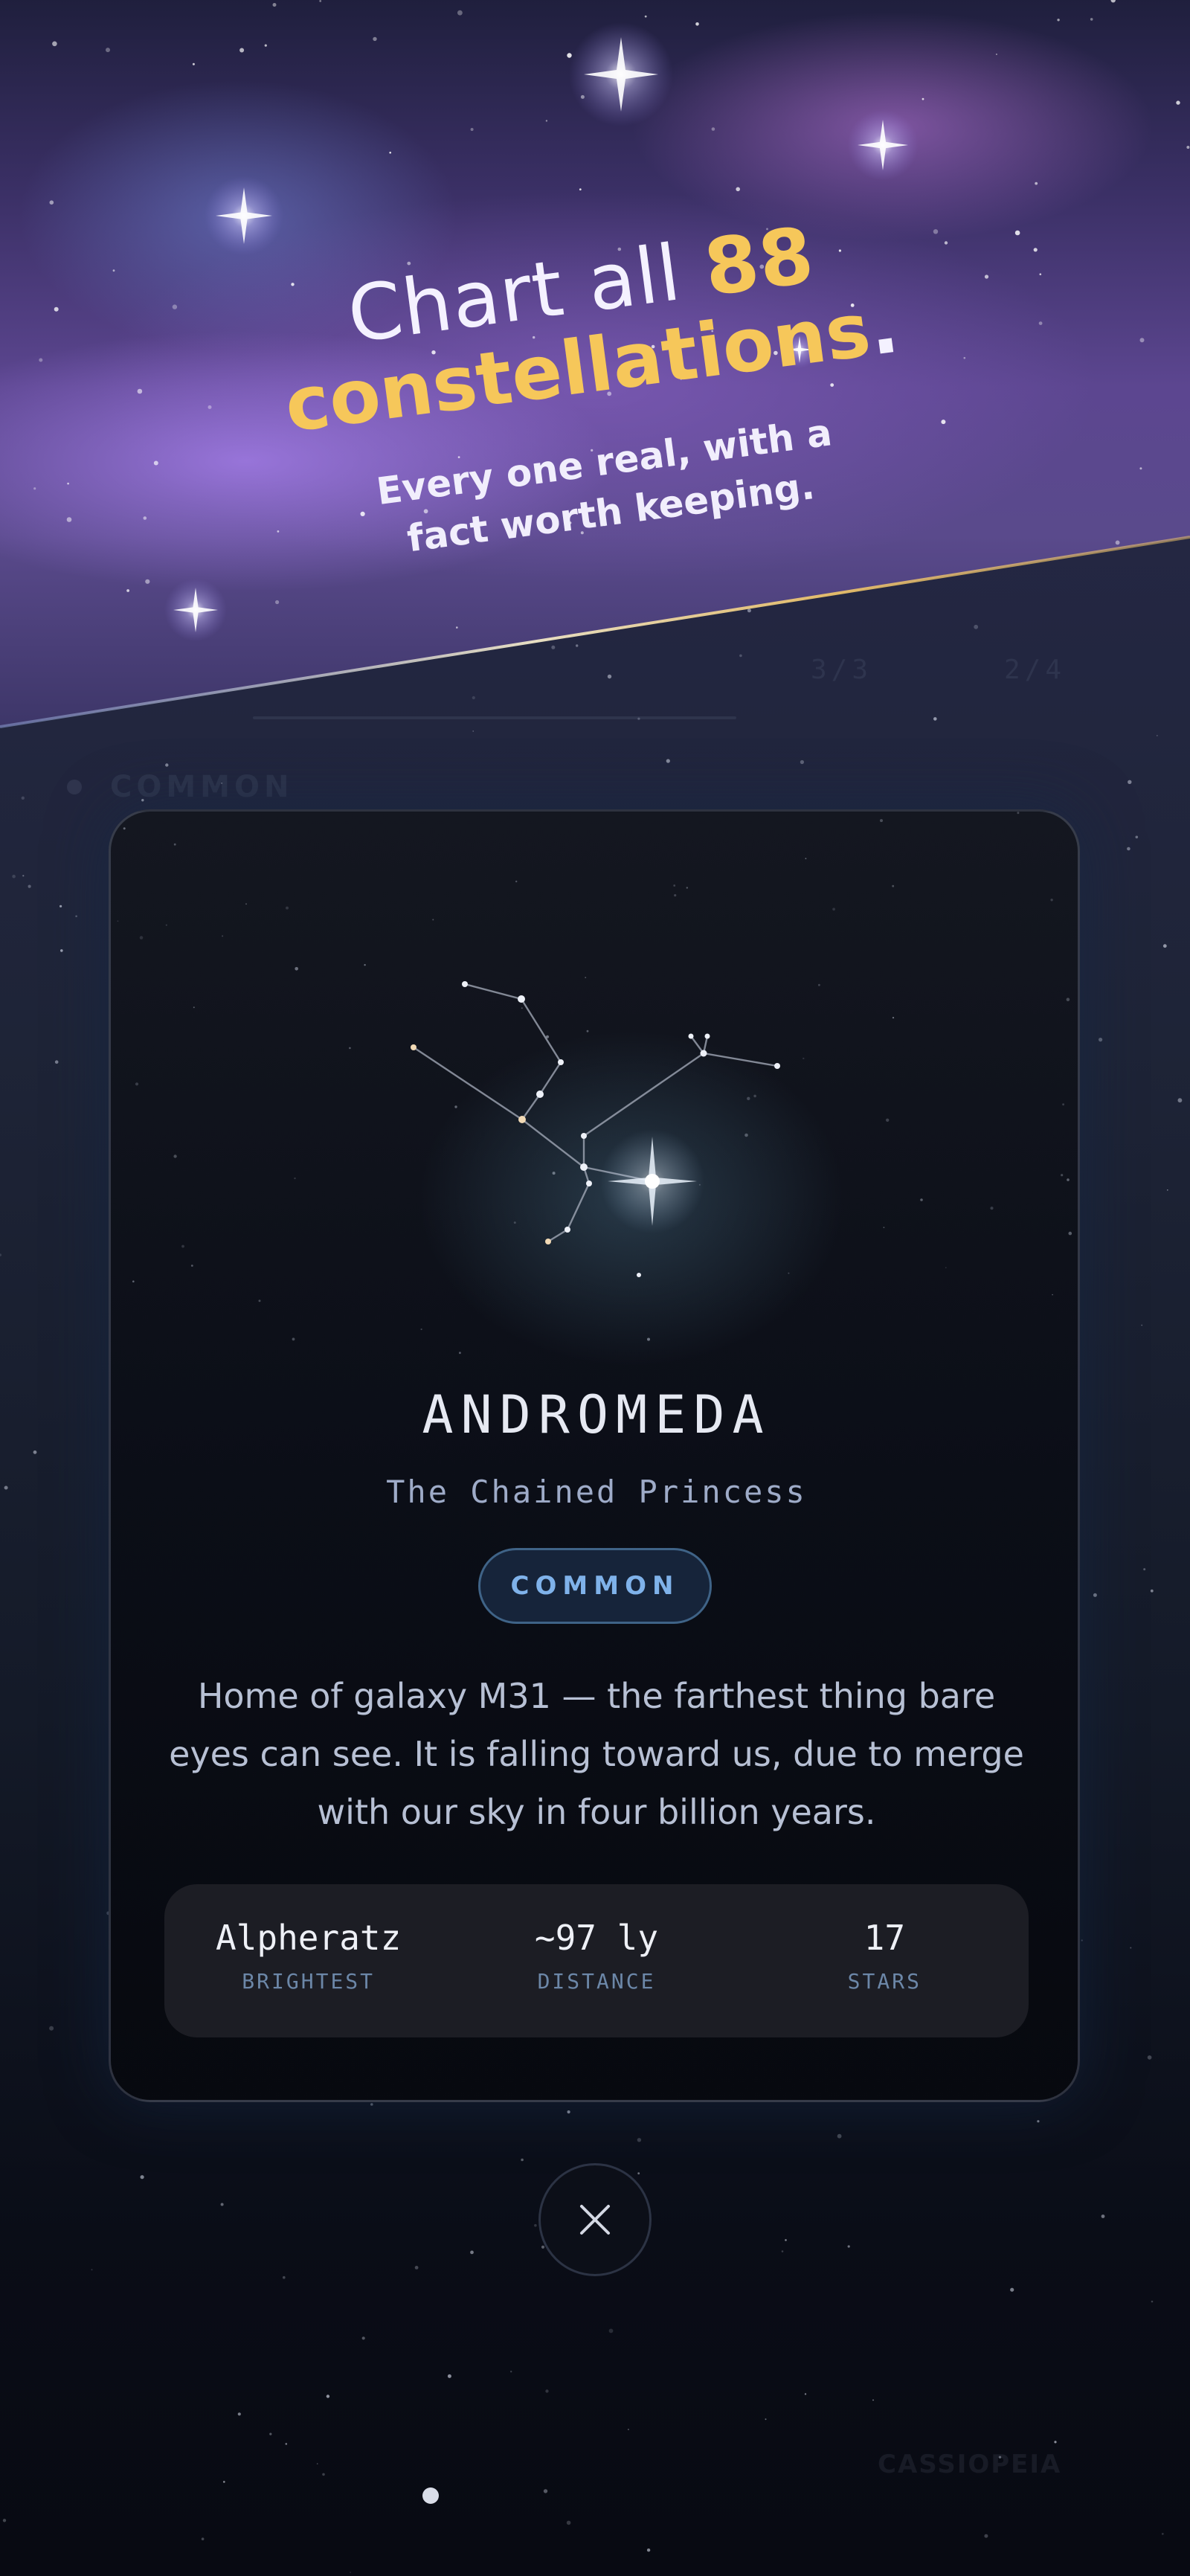 The height and width of the screenshot is (2576, 1190). I want to click on close-icon, so click(595, 2220).